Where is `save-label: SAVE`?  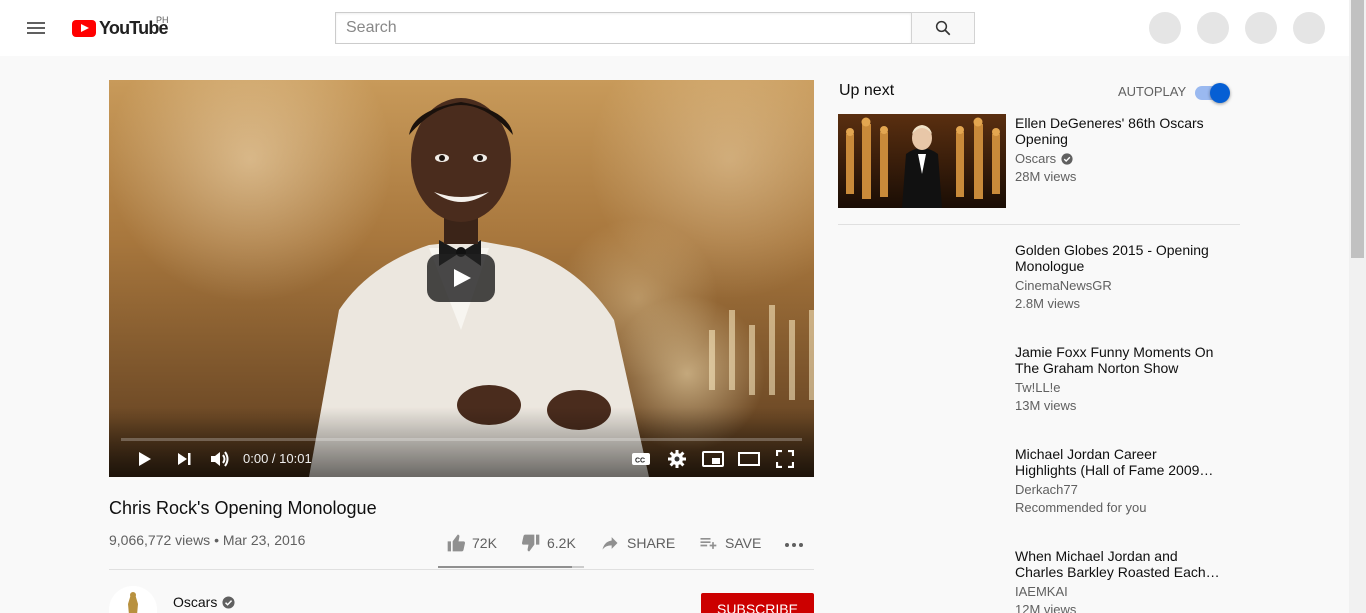 save-label: SAVE is located at coordinates (743, 543).